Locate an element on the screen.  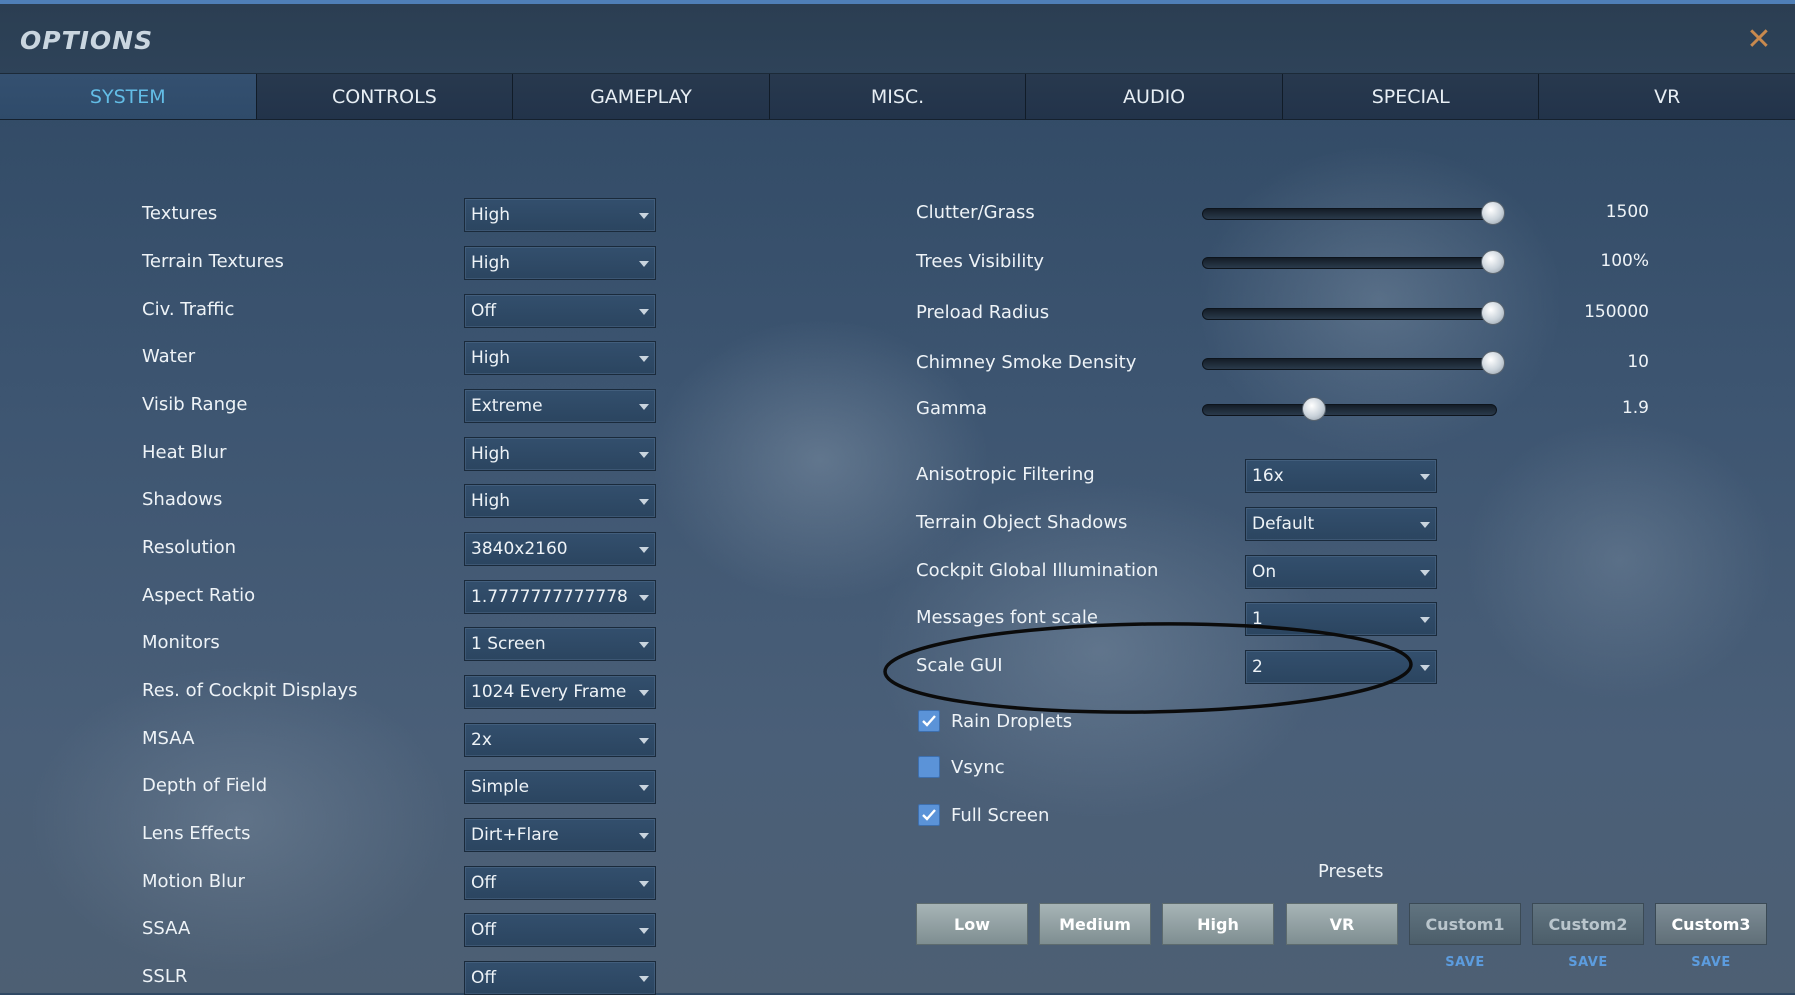
setting-label-terrain-textures: Terrain Textures is located at coordinates (213, 261).